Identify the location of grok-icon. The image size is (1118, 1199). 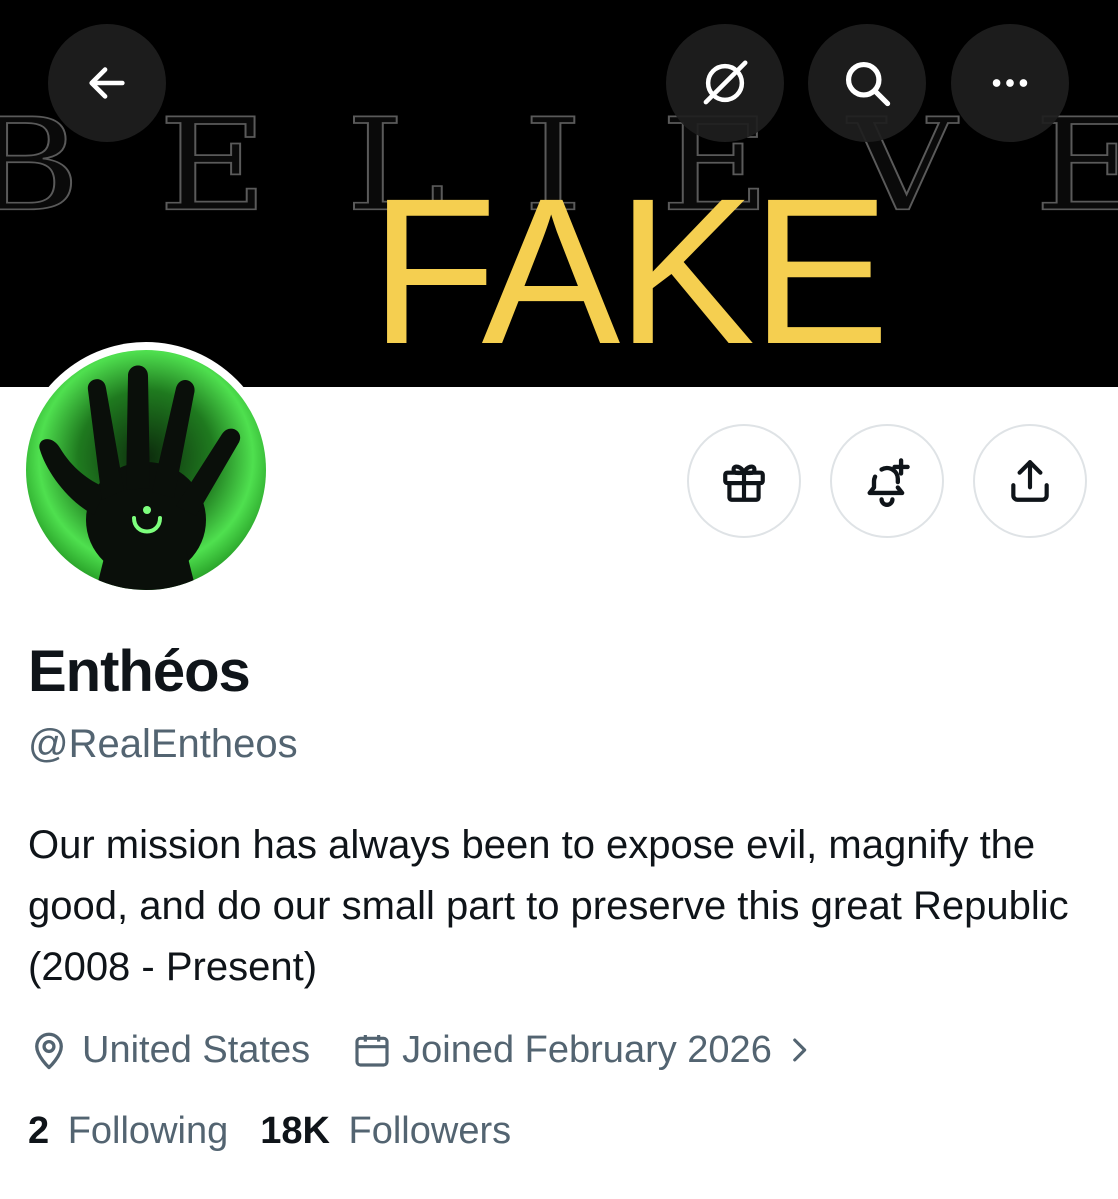
(725, 82).